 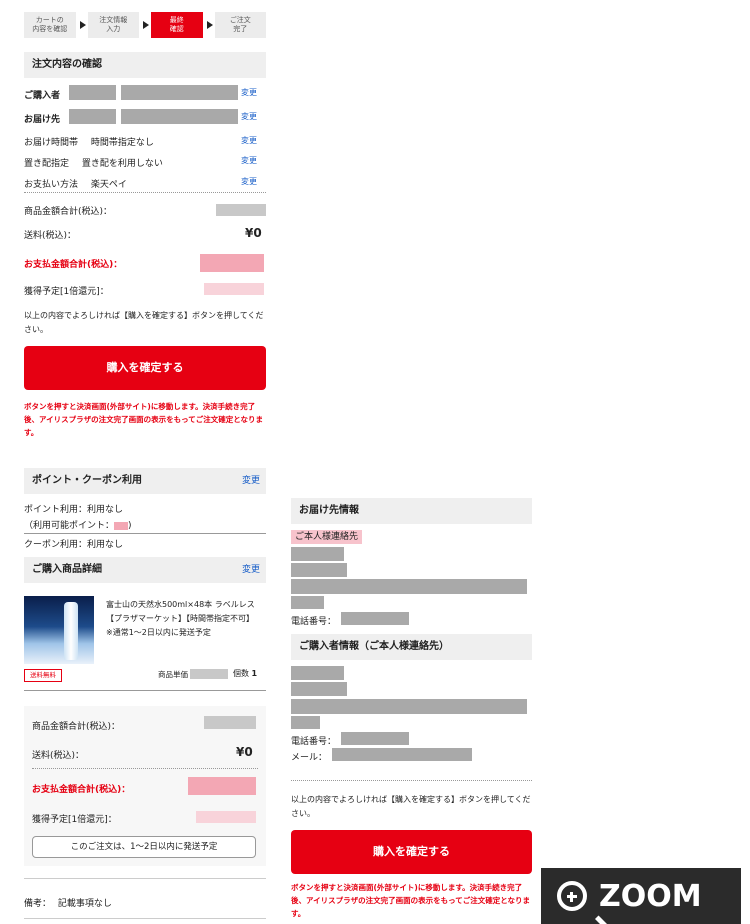 What do you see at coordinates (59, 630) in the screenshot?
I see `product-image` at bounding box center [59, 630].